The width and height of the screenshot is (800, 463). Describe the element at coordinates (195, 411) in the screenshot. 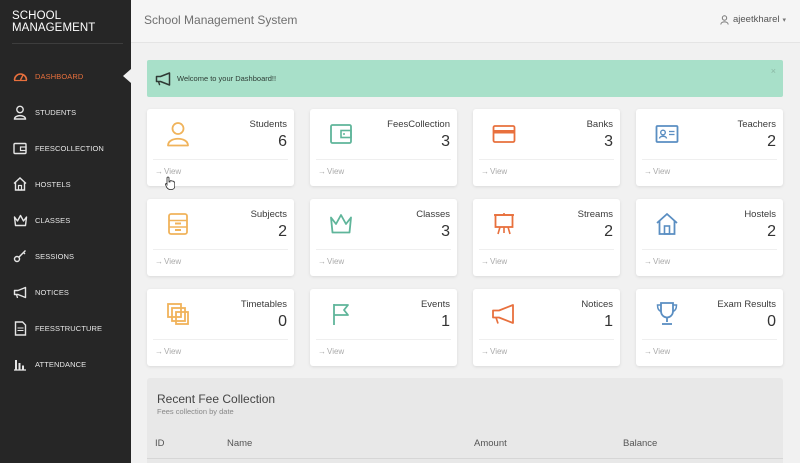

I see `panel-subtitle: Fees collection by date` at that location.